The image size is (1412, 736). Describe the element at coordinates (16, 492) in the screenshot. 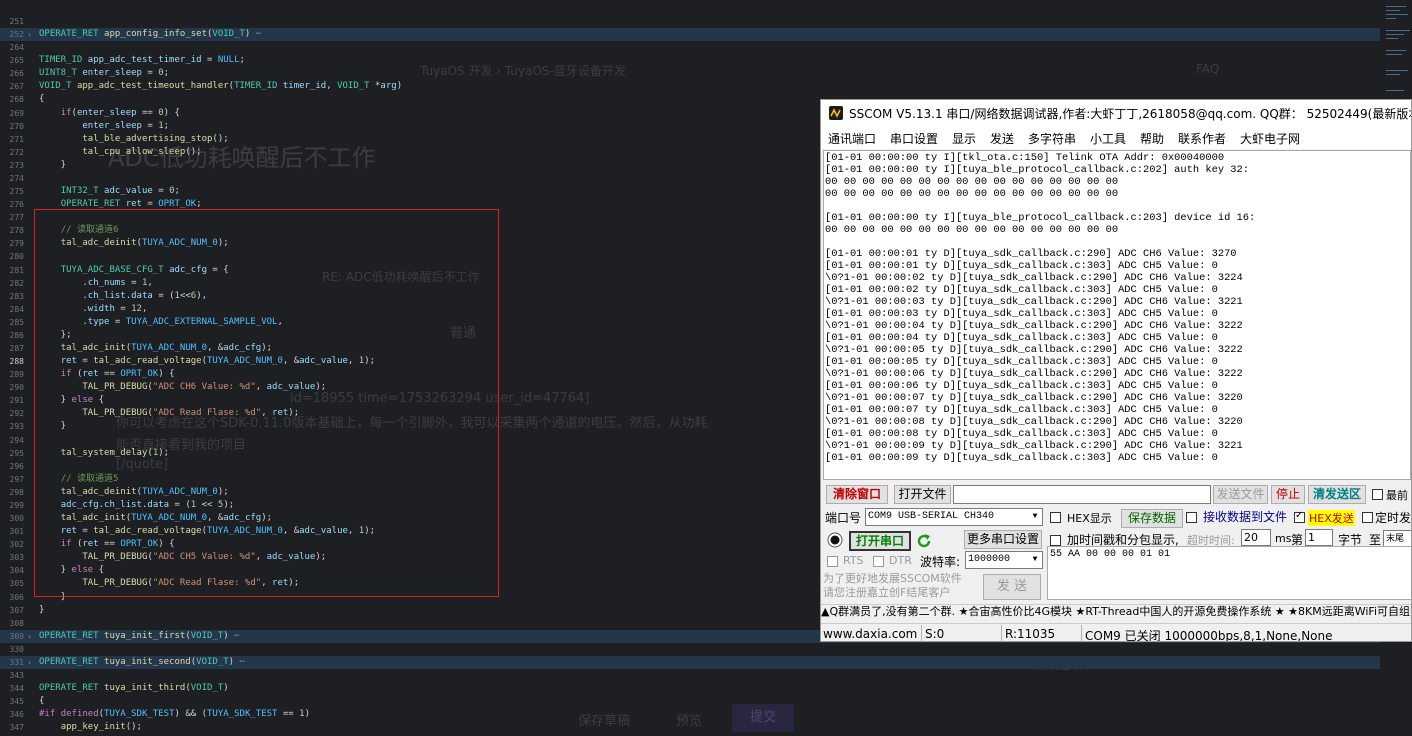

I see `line-number: 298` at that location.